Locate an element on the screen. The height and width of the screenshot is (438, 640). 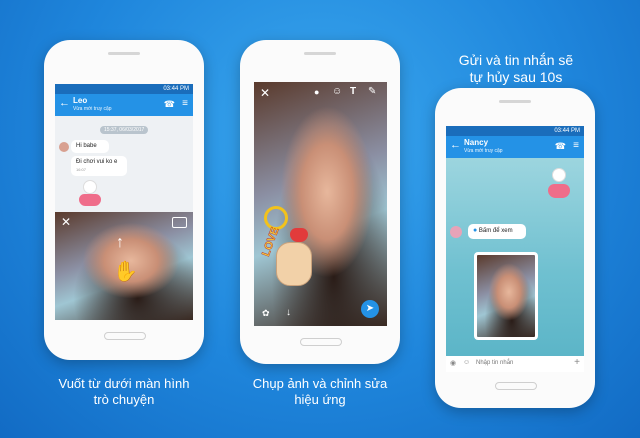
caption-self-destruct: Gửi và tin nhắn sẽ tự hủy sau 10s is located at coordinates (516, 69).